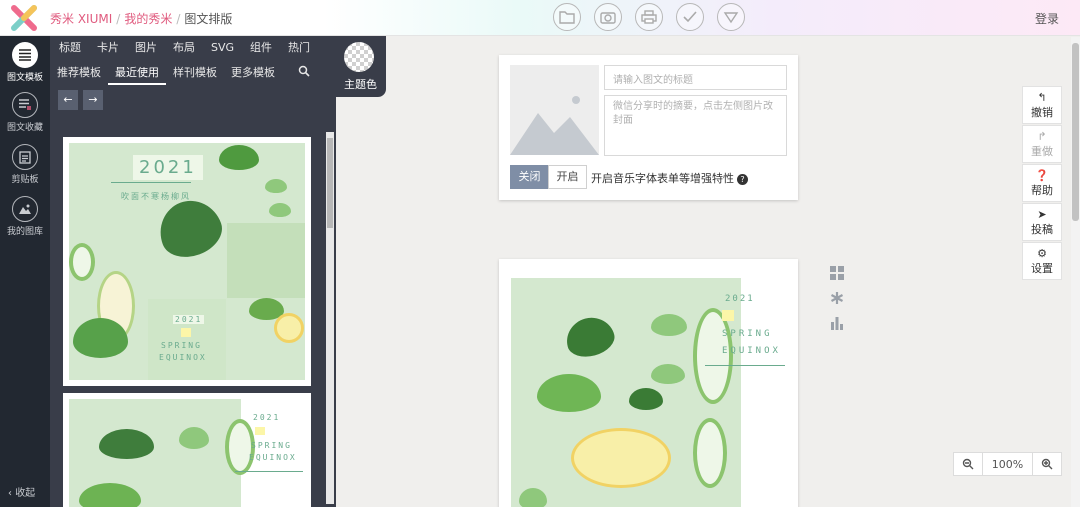  Describe the element at coordinates (359, 57) in the screenshot. I see `transparent-swatch-icon` at that location.